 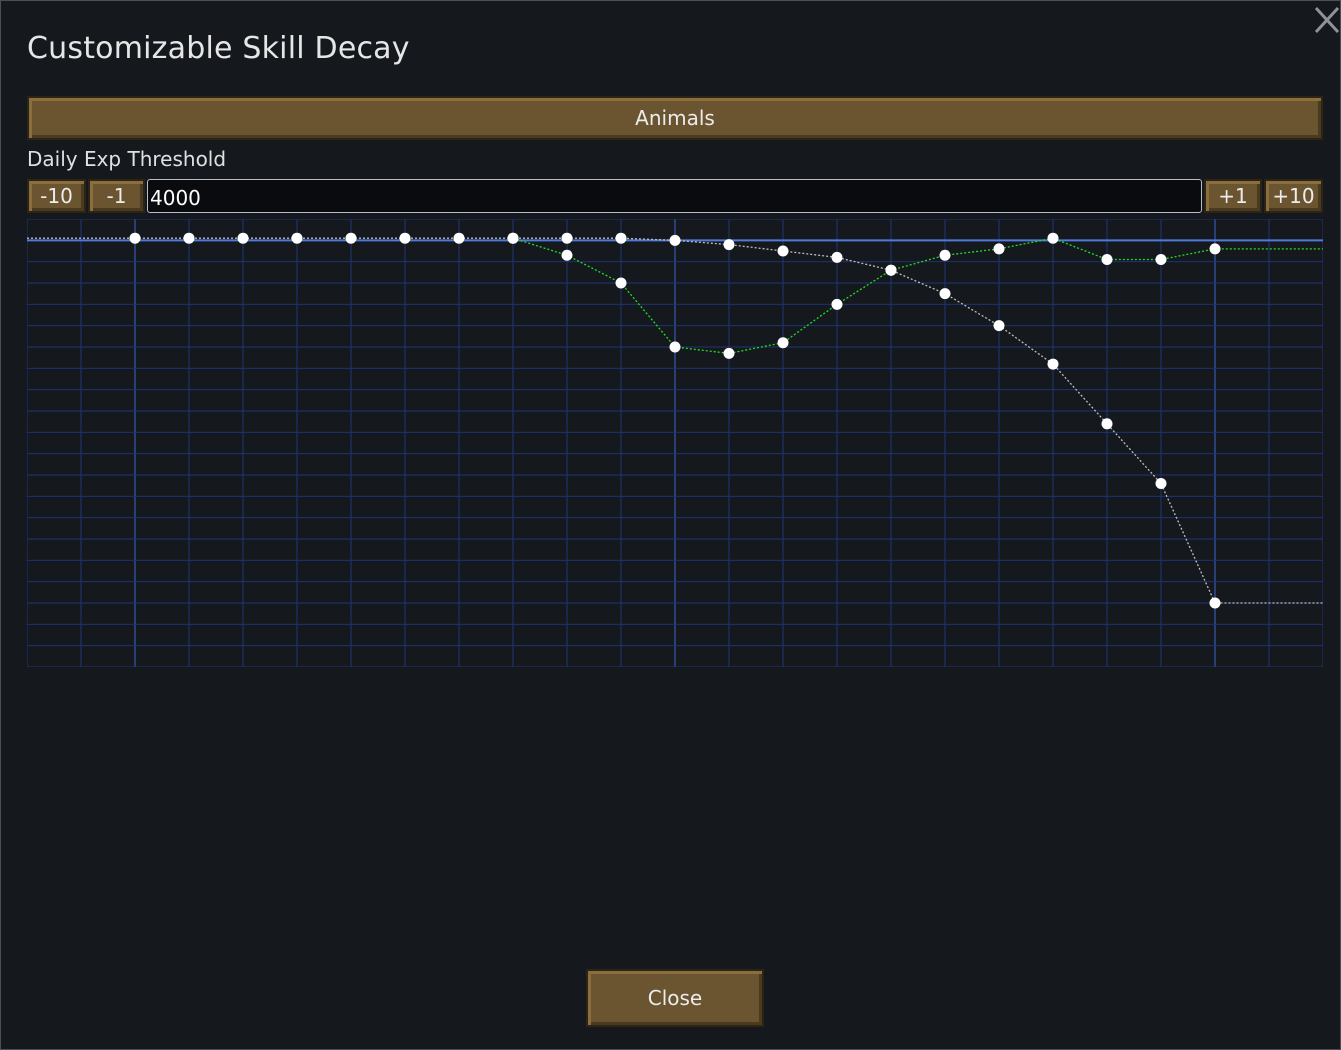 What do you see at coordinates (218, 48) in the screenshot?
I see `dialog-title: Customizable Skill Decay` at bounding box center [218, 48].